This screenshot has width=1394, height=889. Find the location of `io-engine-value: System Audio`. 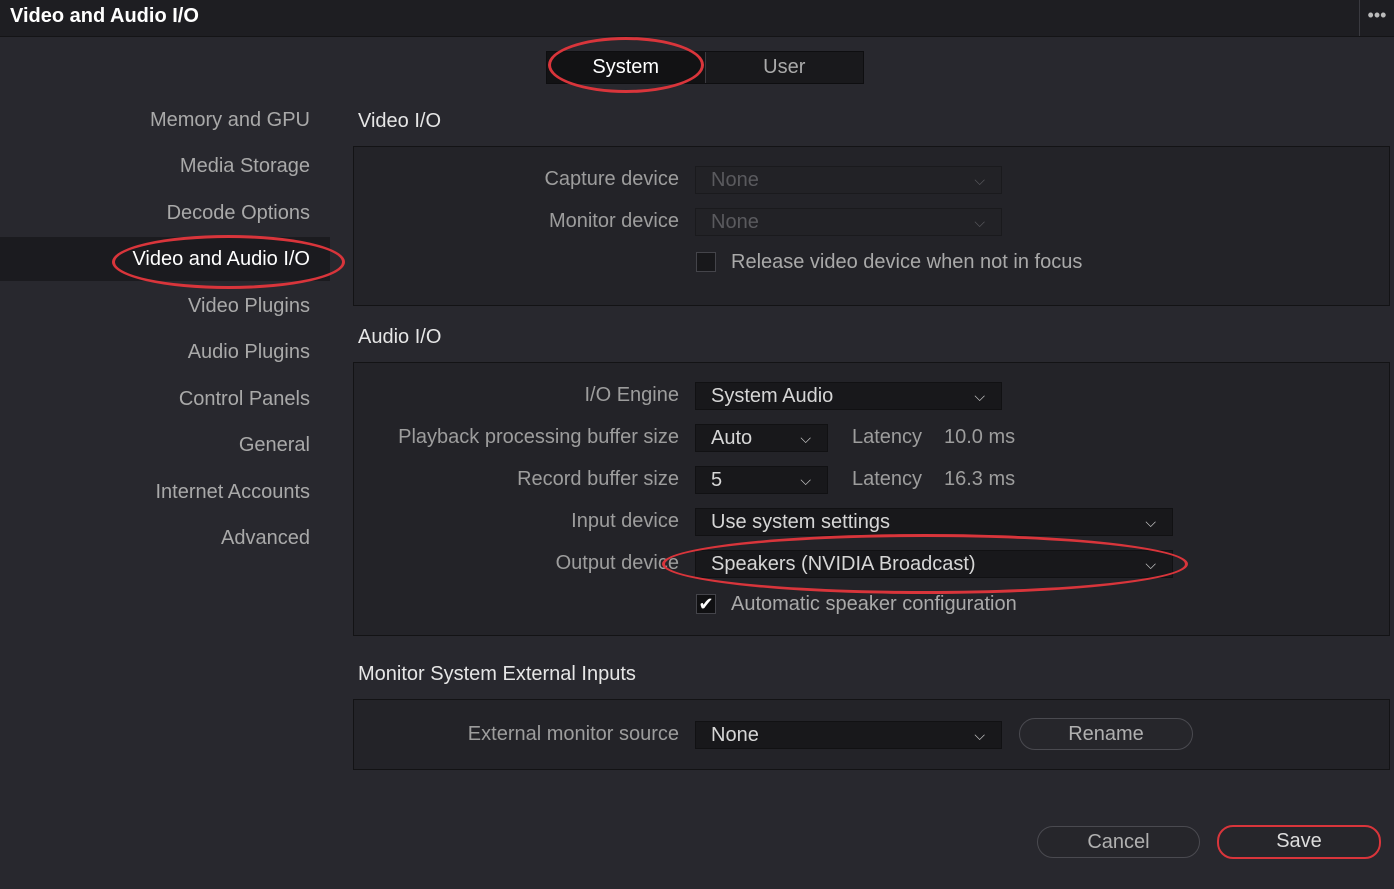

io-engine-value: System Audio is located at coordinates (772, 396).